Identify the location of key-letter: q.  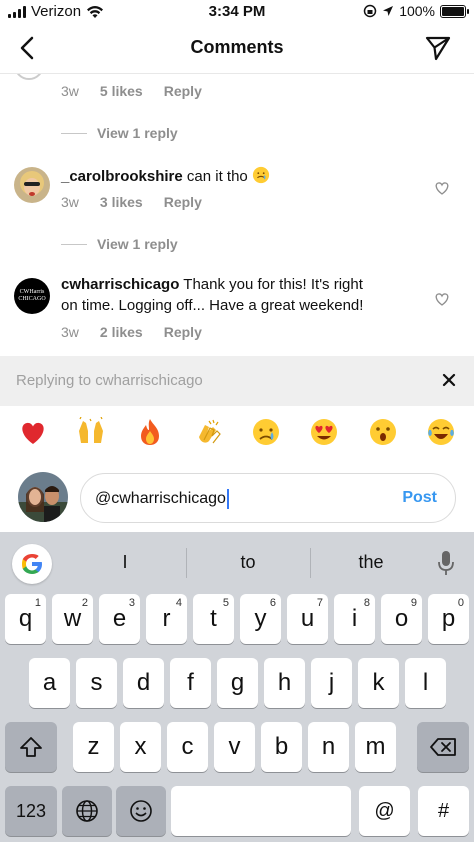
(25, 618).